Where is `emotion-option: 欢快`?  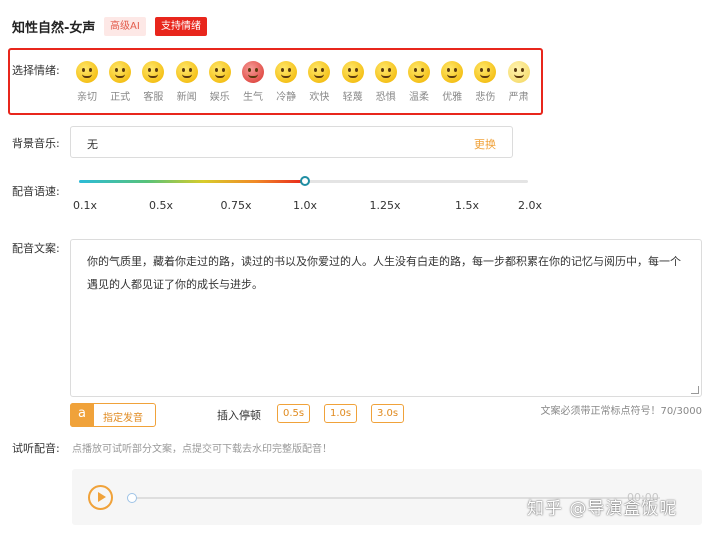
emotion-option: 欢快 is located at coordinates (319, 82).